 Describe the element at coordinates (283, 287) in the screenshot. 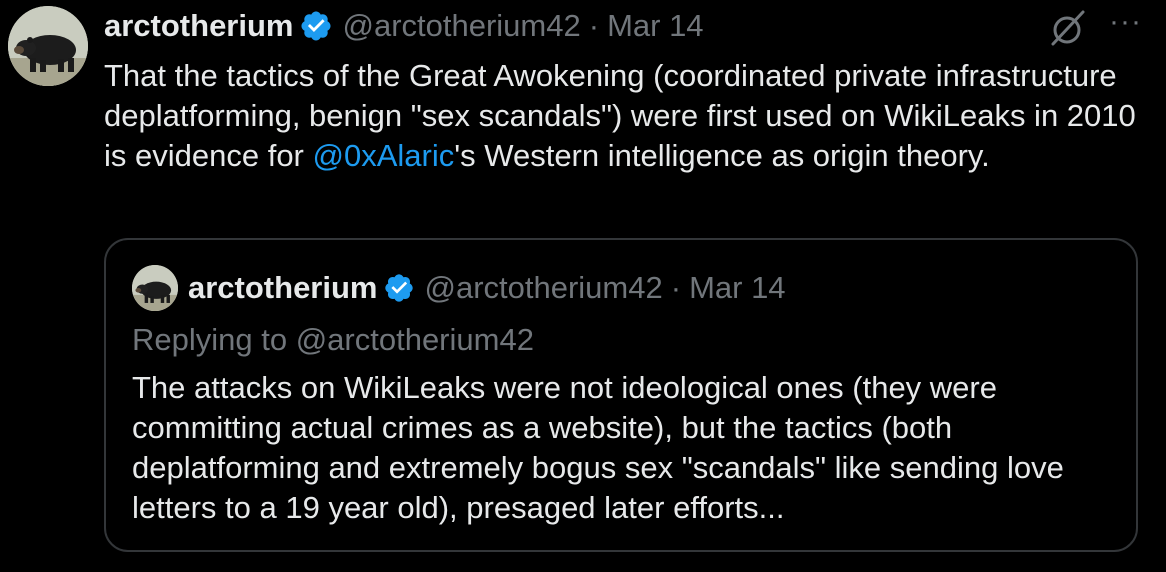

I see `quoted-author-name: arctotherium` at that location.